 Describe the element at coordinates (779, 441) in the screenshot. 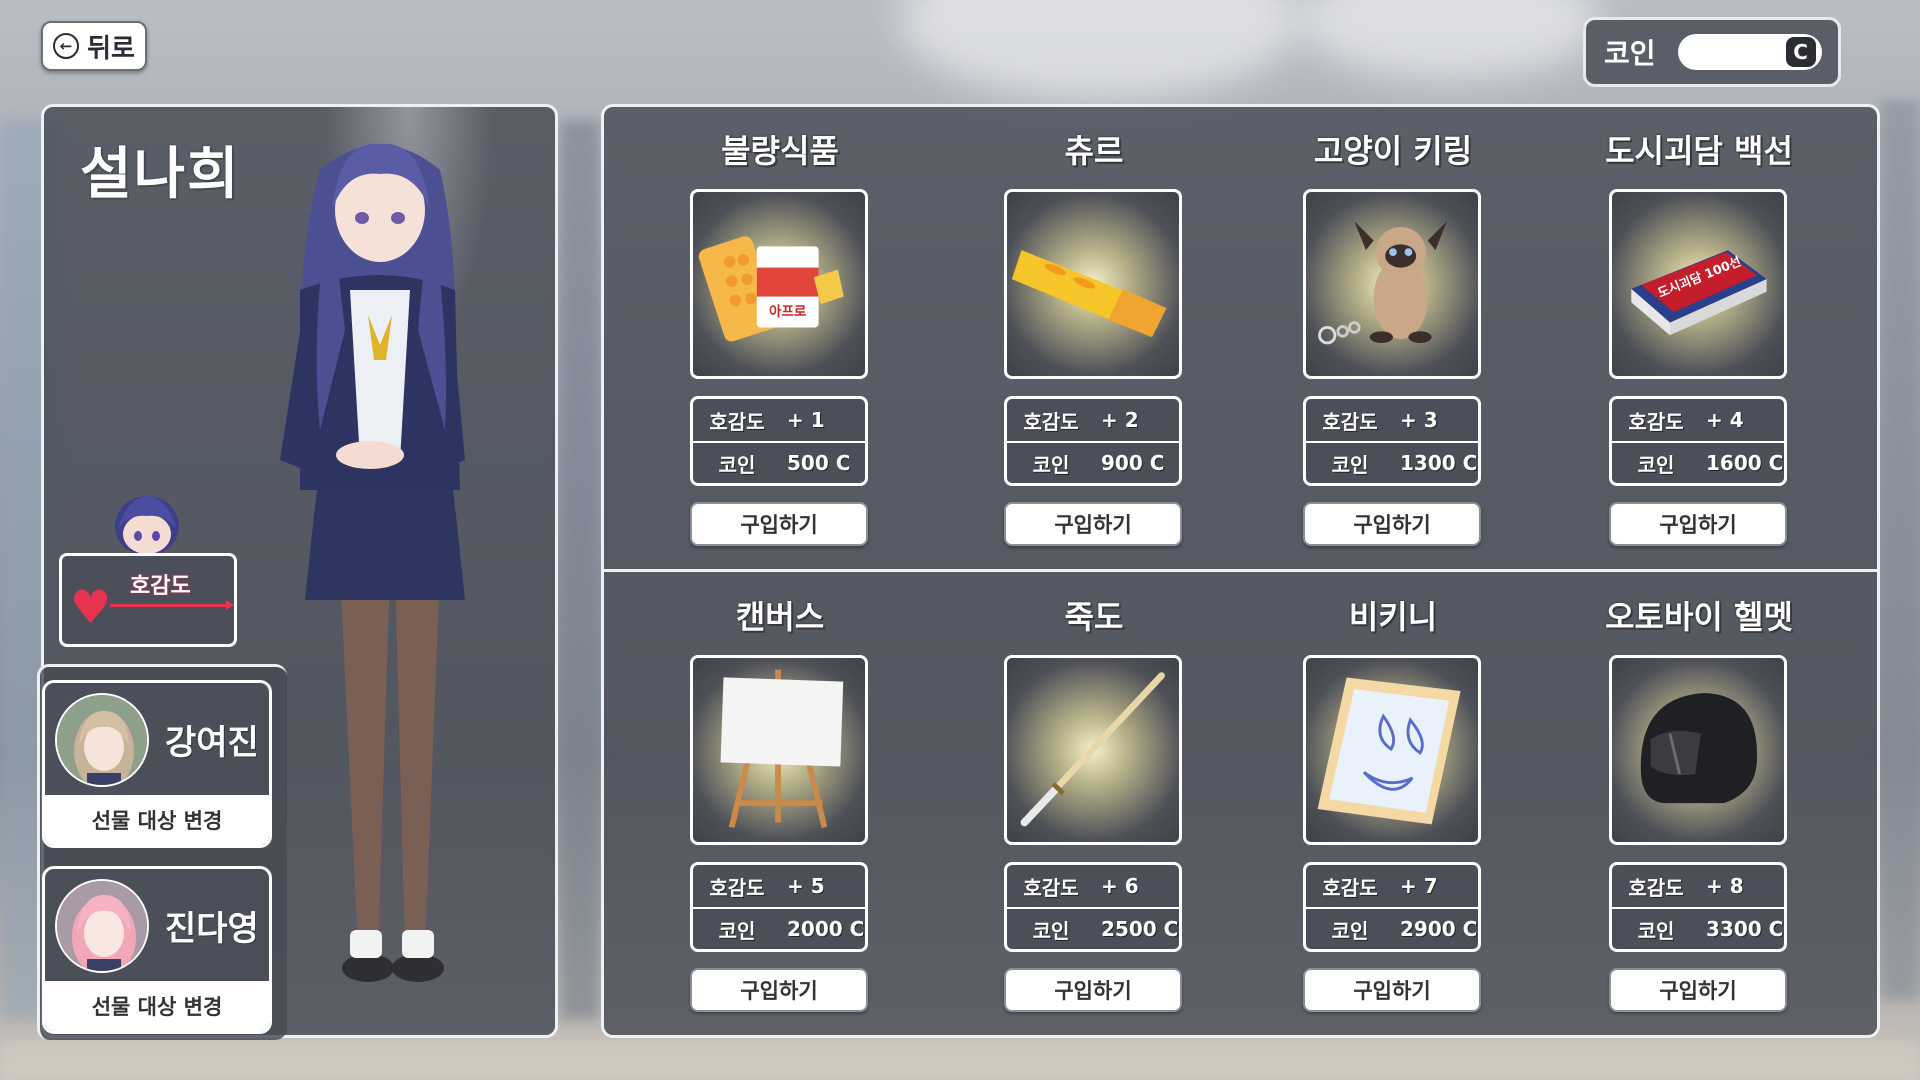

I see `item-stats: 호감도 + 1 코인 500 C` at that location.